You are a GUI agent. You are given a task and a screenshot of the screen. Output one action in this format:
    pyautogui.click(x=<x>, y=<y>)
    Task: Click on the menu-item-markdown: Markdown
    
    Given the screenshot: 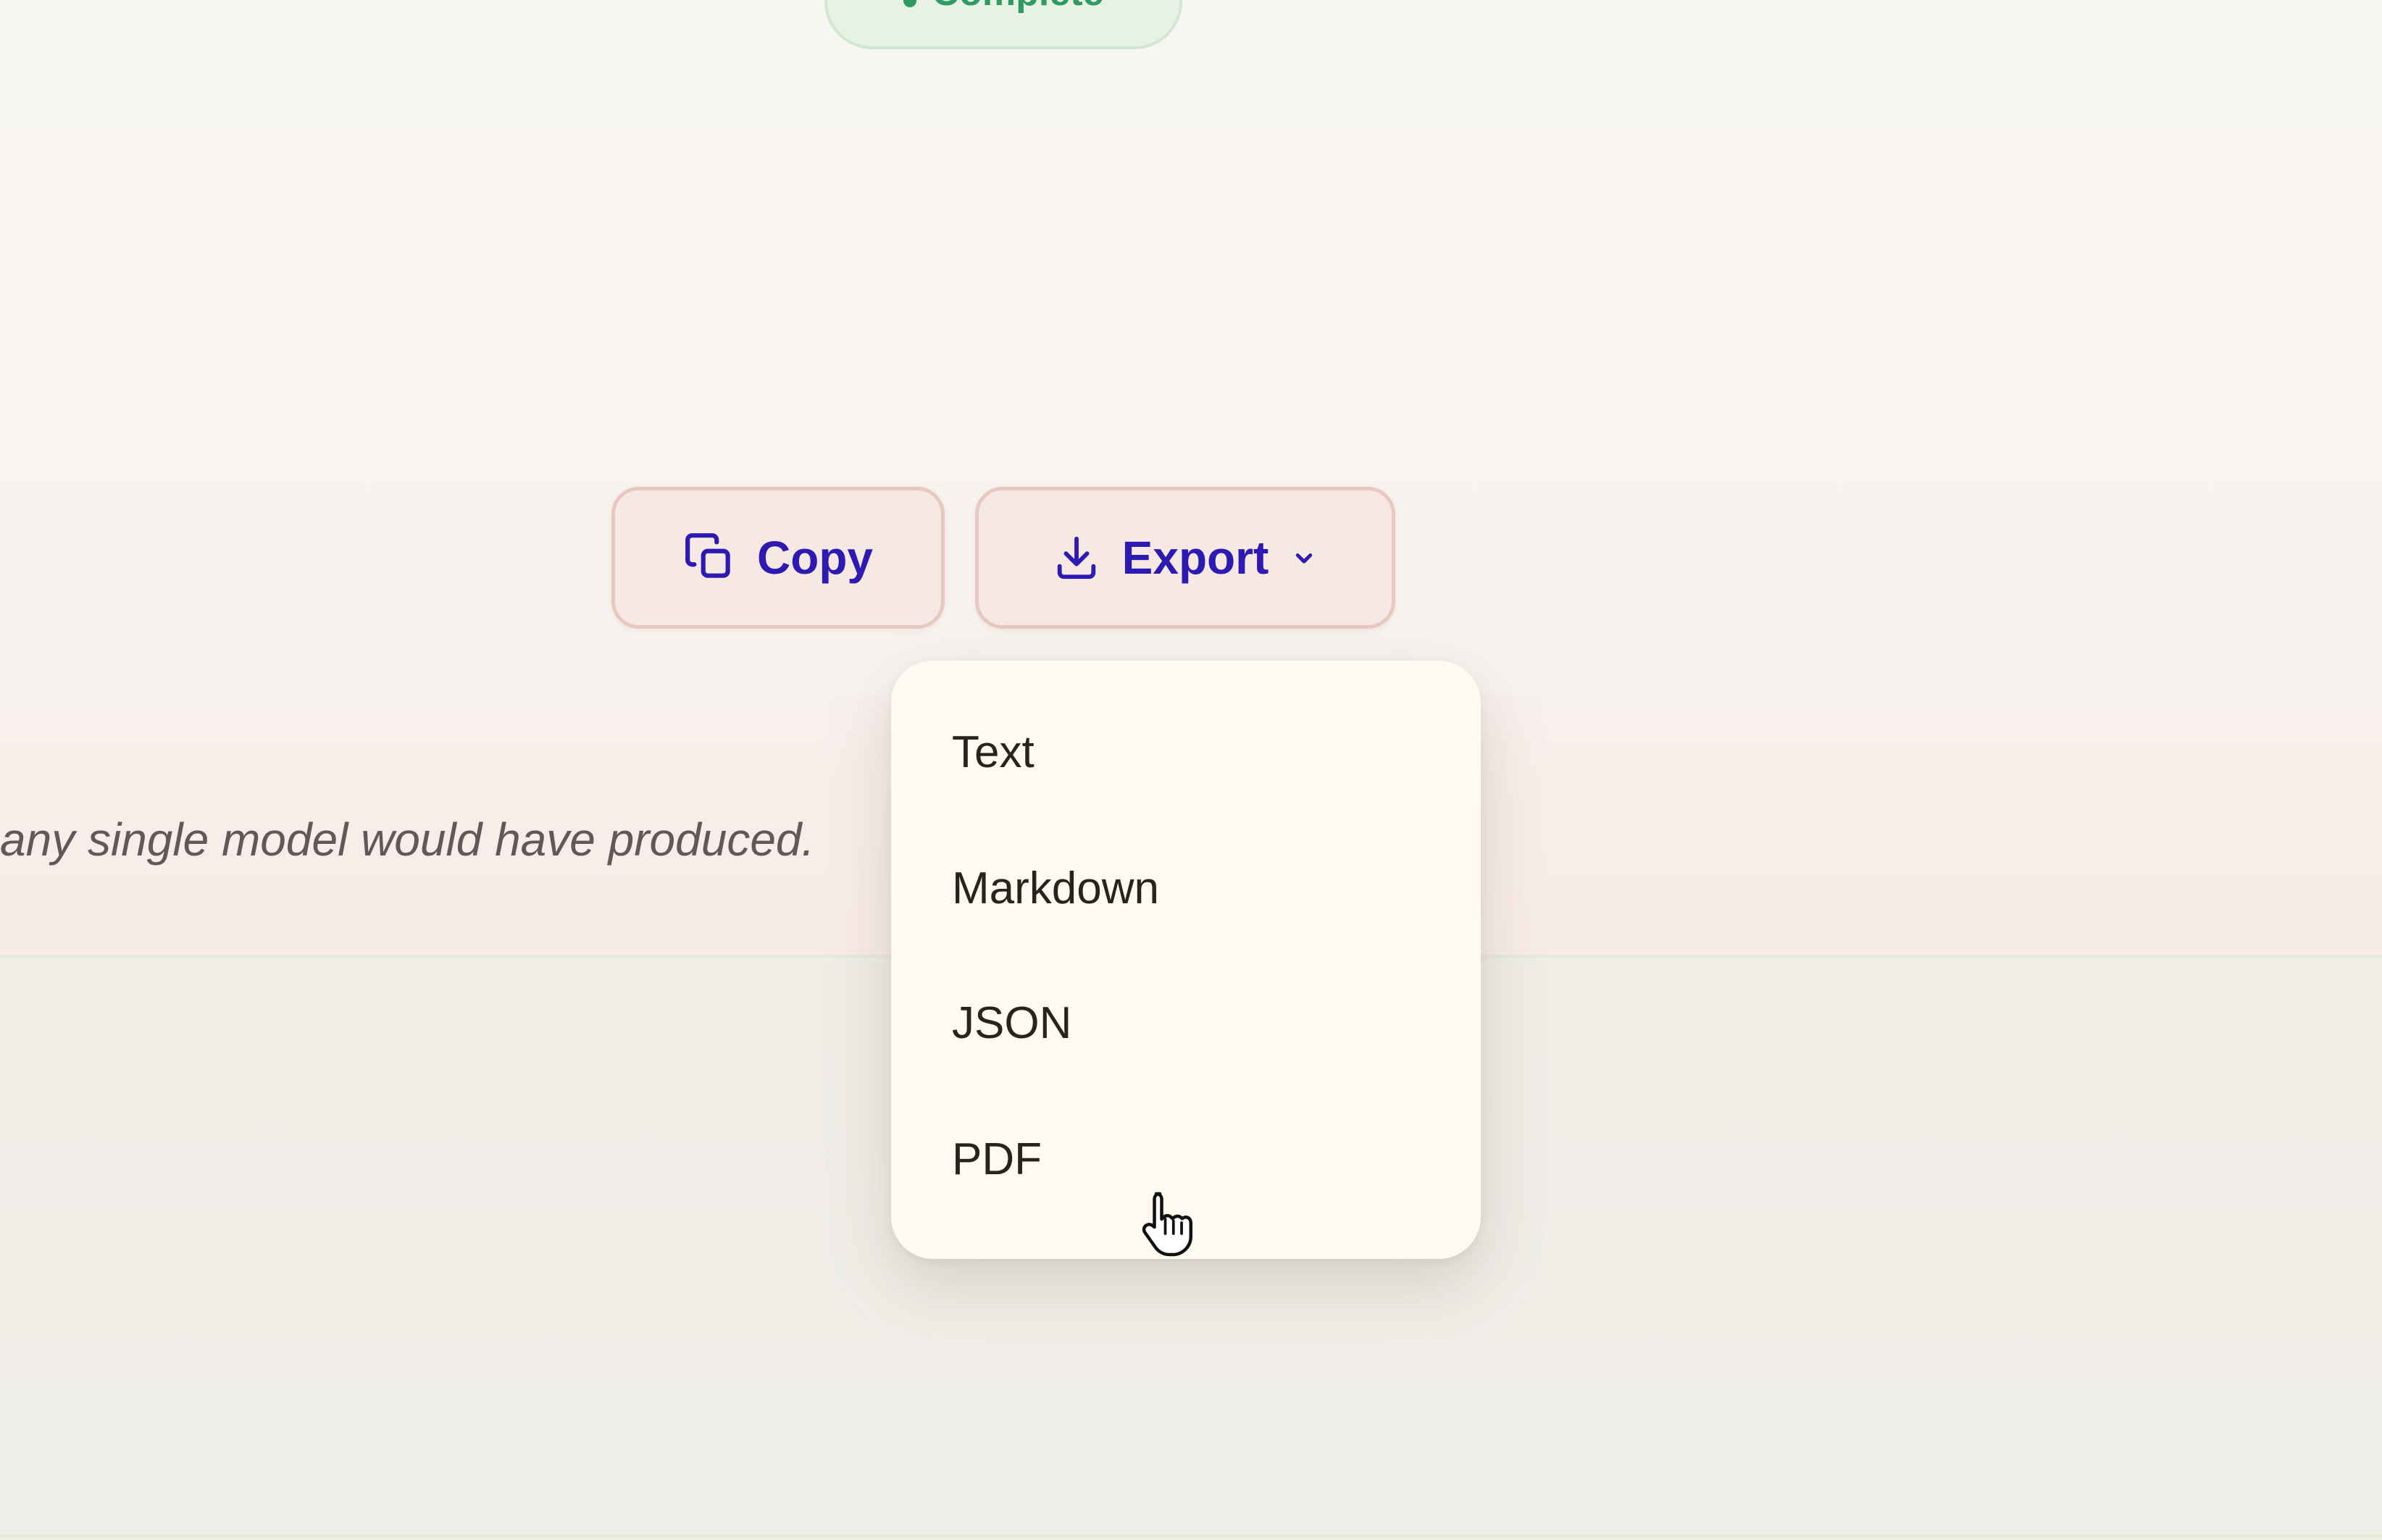 What is the action you would take?
    pyautogui.click(x=1055, y=888)
    